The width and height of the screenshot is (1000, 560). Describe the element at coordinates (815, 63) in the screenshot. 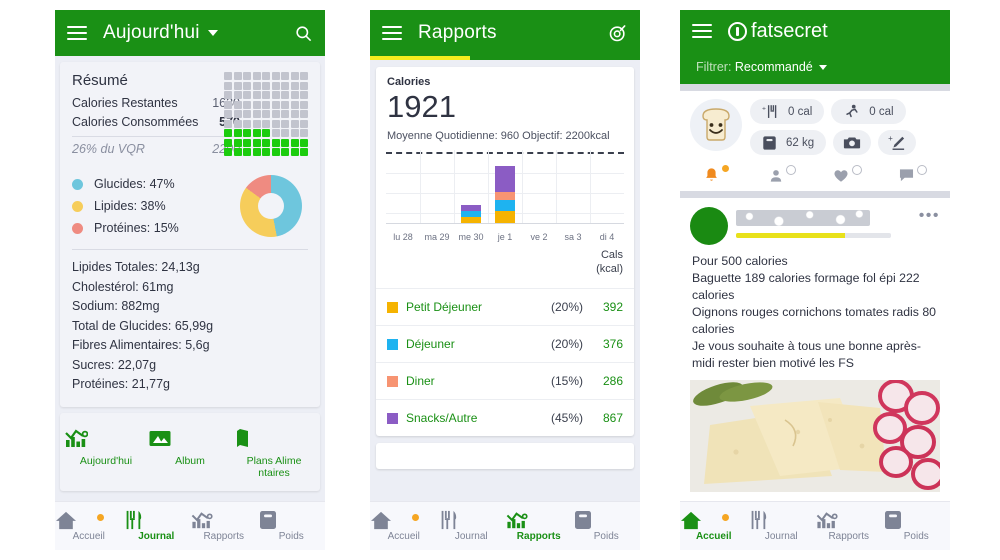

I see `filter-dropdown: Filtrer: Recommandé` at that location.